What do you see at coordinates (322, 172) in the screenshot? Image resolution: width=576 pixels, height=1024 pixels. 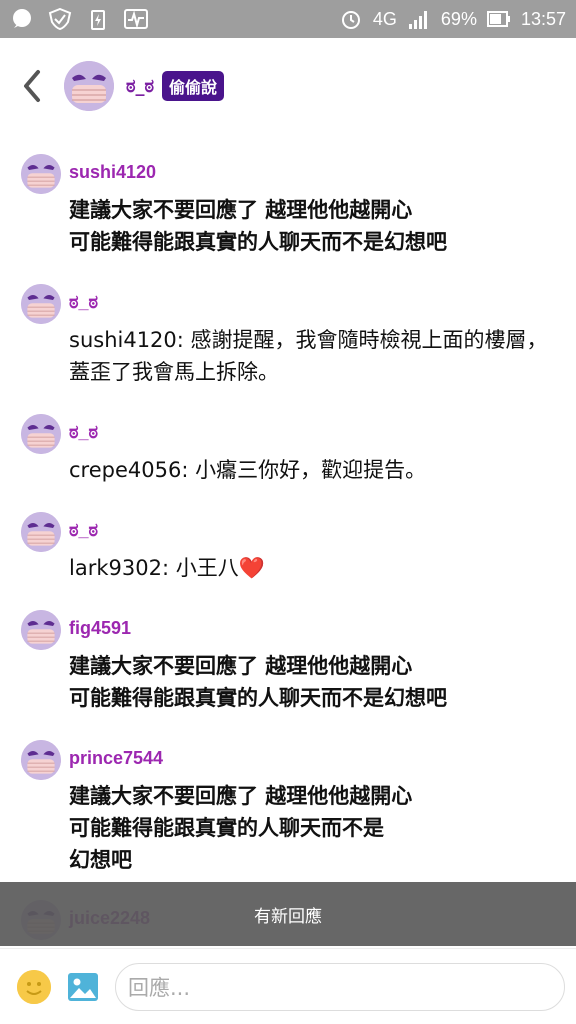 I see `username: sushi4120` at bounding box center [322, 172].